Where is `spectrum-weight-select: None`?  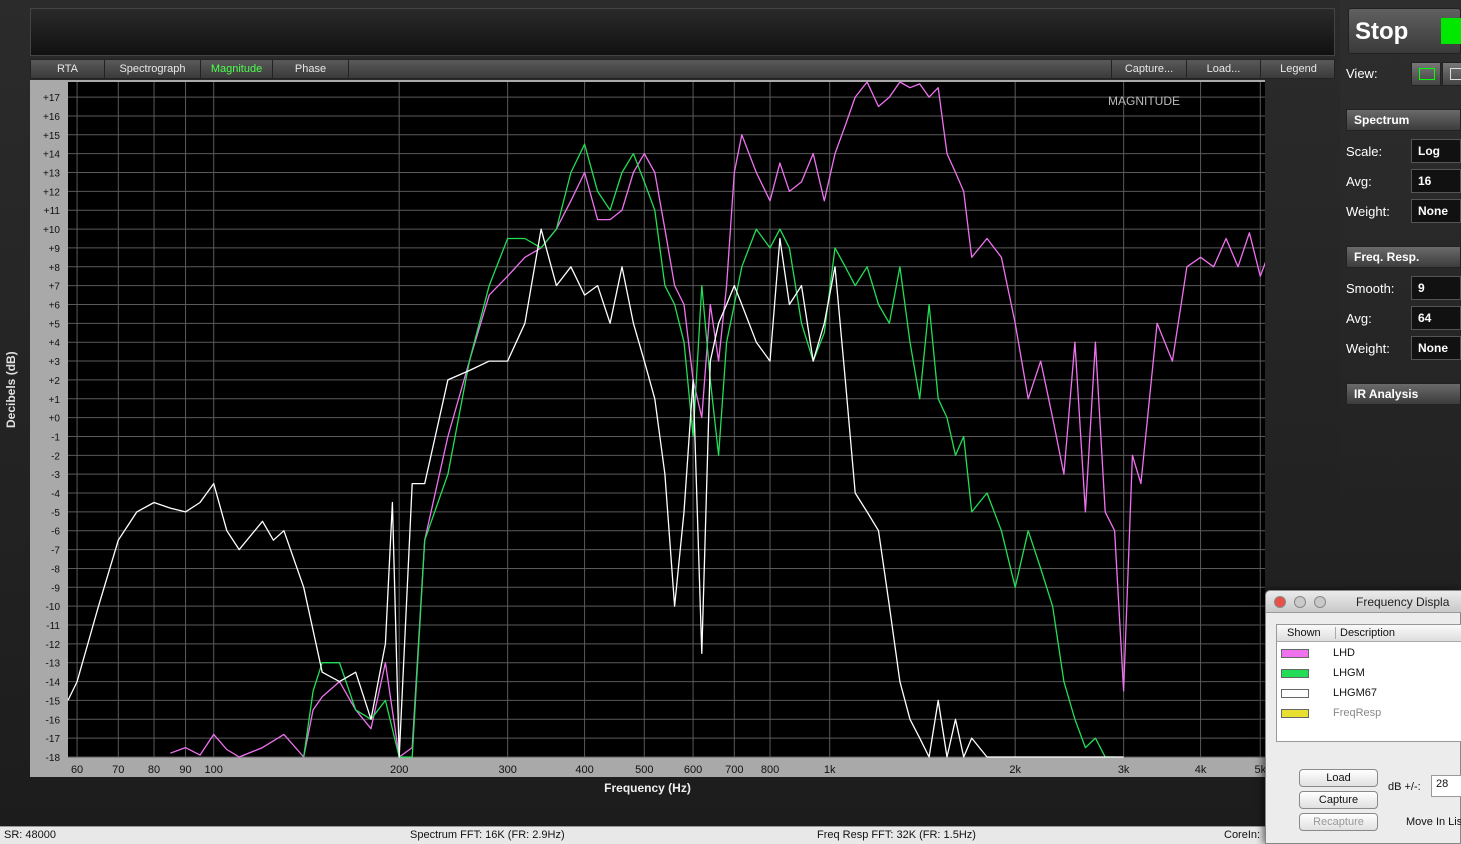
spectrum-weight-select: None is located at coordinates (1436, 211).